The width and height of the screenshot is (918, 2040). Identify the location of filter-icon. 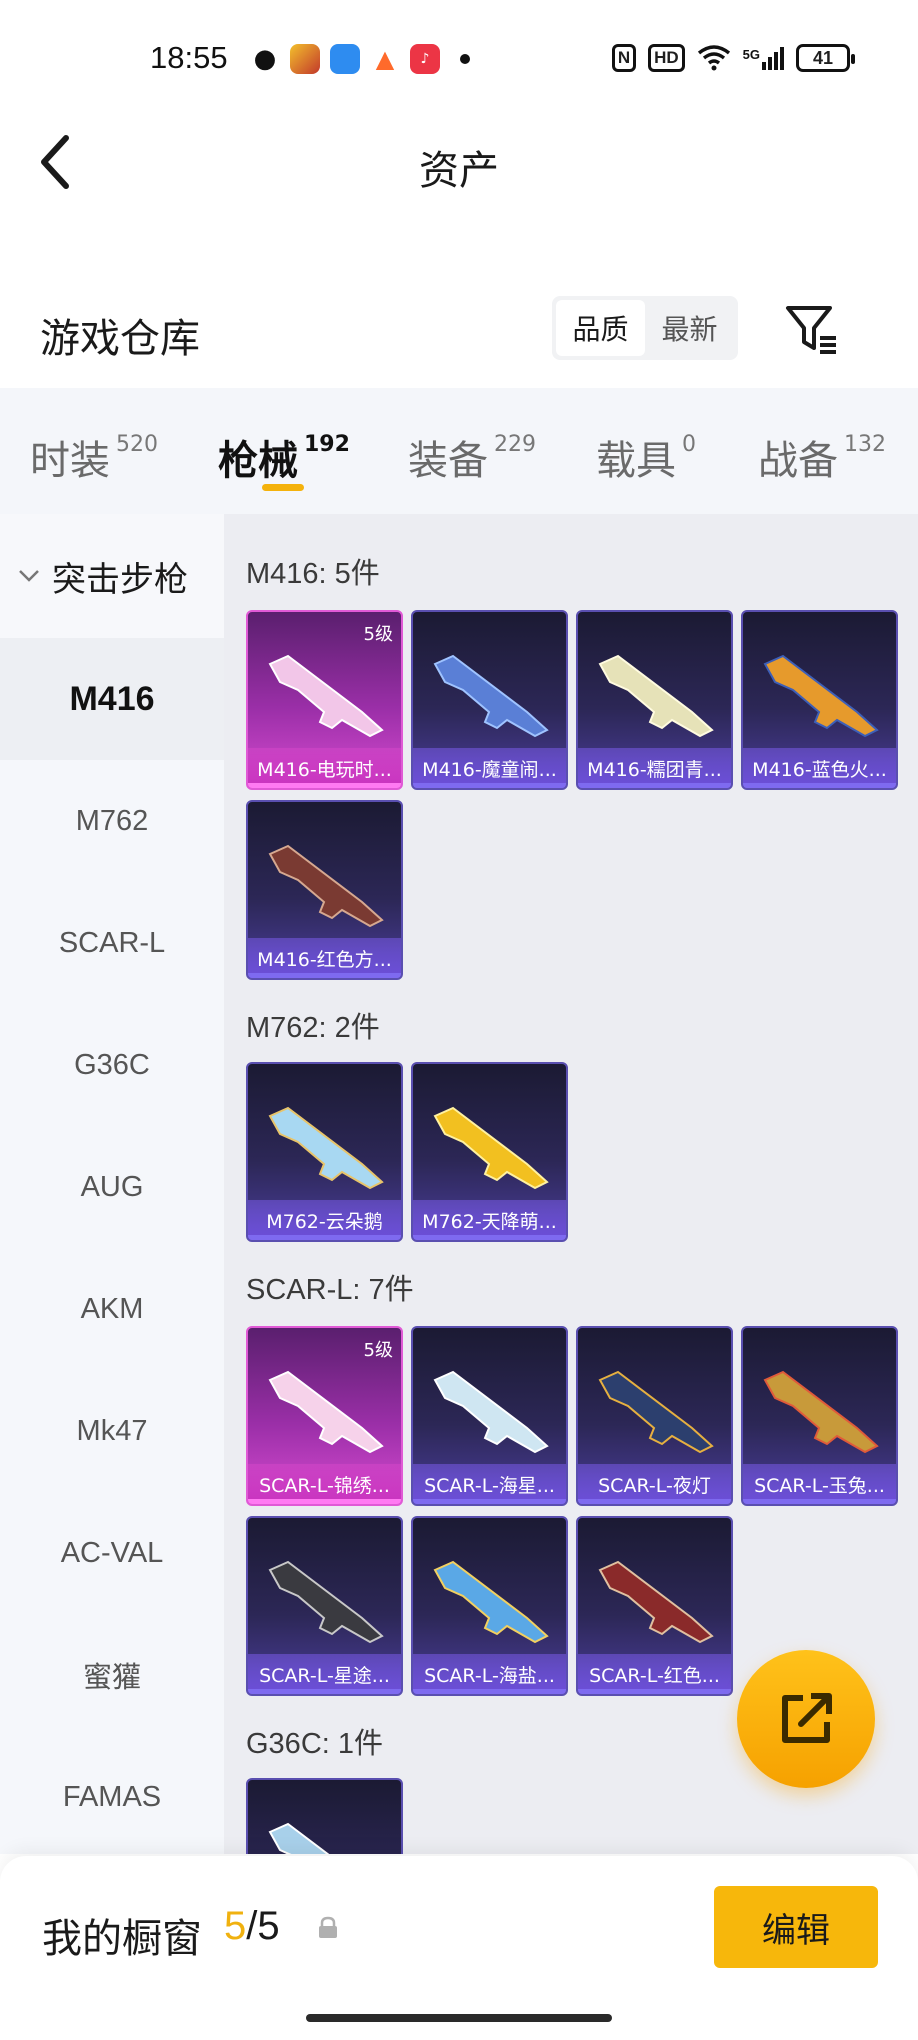
(812, 330).